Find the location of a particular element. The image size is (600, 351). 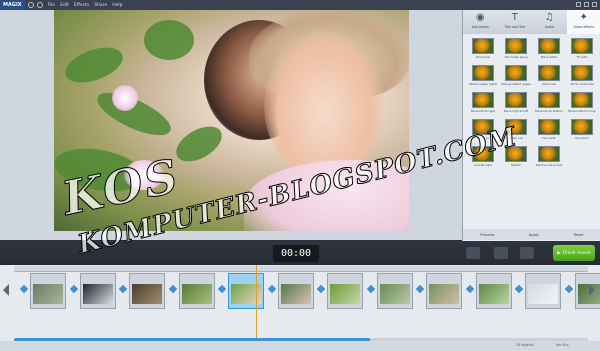

effect-item: Mirror horizontal is located at coordinates (582, 77).